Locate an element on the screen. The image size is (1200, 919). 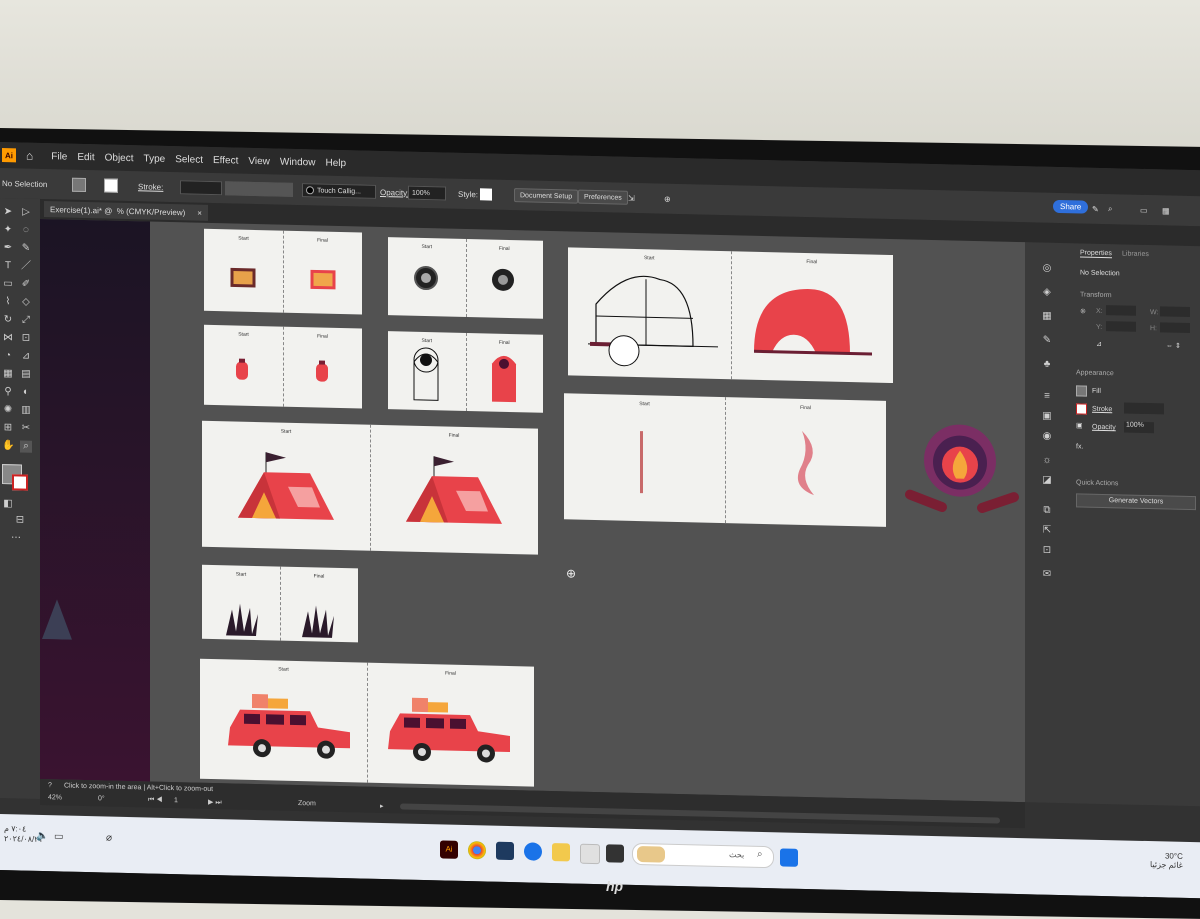
campfire-illustration is located at coordinates (963, 477).